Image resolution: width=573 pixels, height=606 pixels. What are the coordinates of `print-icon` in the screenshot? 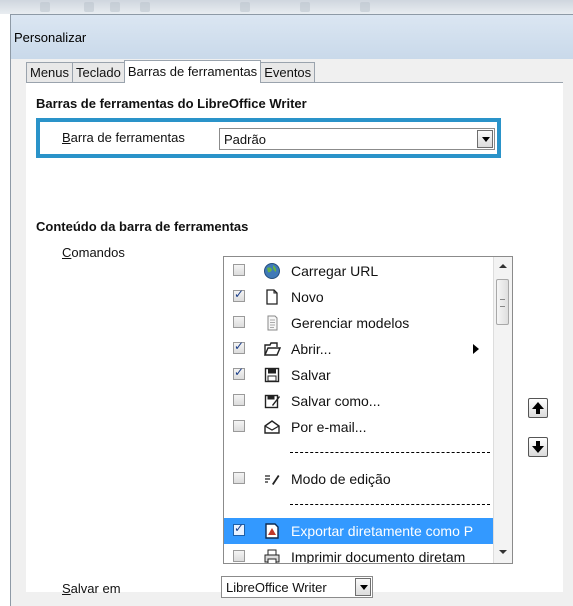 It's located at (272, 556).